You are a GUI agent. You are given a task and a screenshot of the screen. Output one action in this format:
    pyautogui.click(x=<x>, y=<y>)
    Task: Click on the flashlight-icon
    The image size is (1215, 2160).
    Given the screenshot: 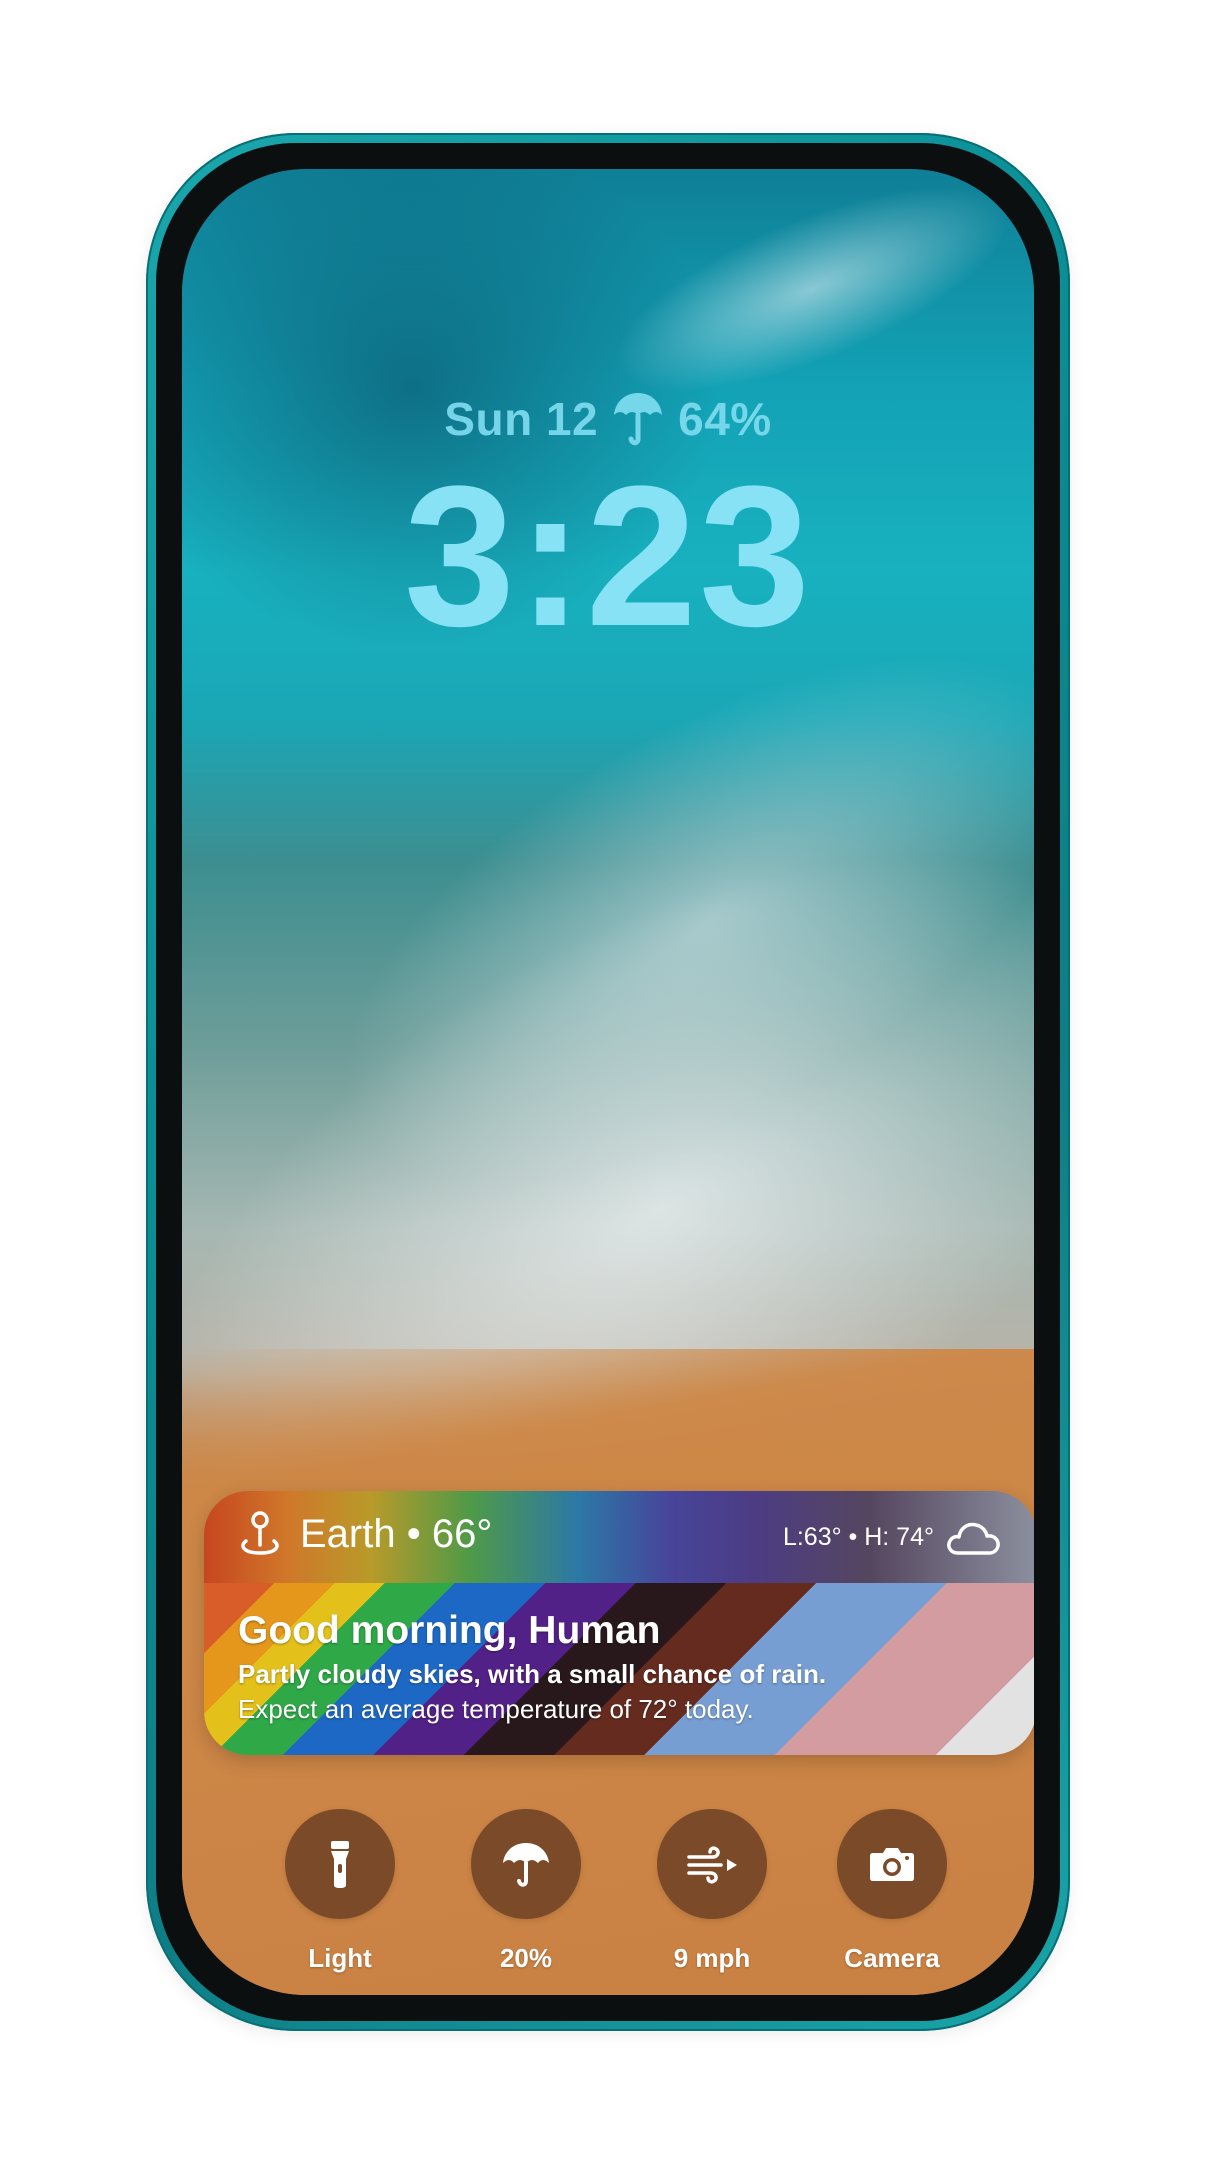 What is the action you would take?
    pyautogui.click(x=340, y=1864)
    